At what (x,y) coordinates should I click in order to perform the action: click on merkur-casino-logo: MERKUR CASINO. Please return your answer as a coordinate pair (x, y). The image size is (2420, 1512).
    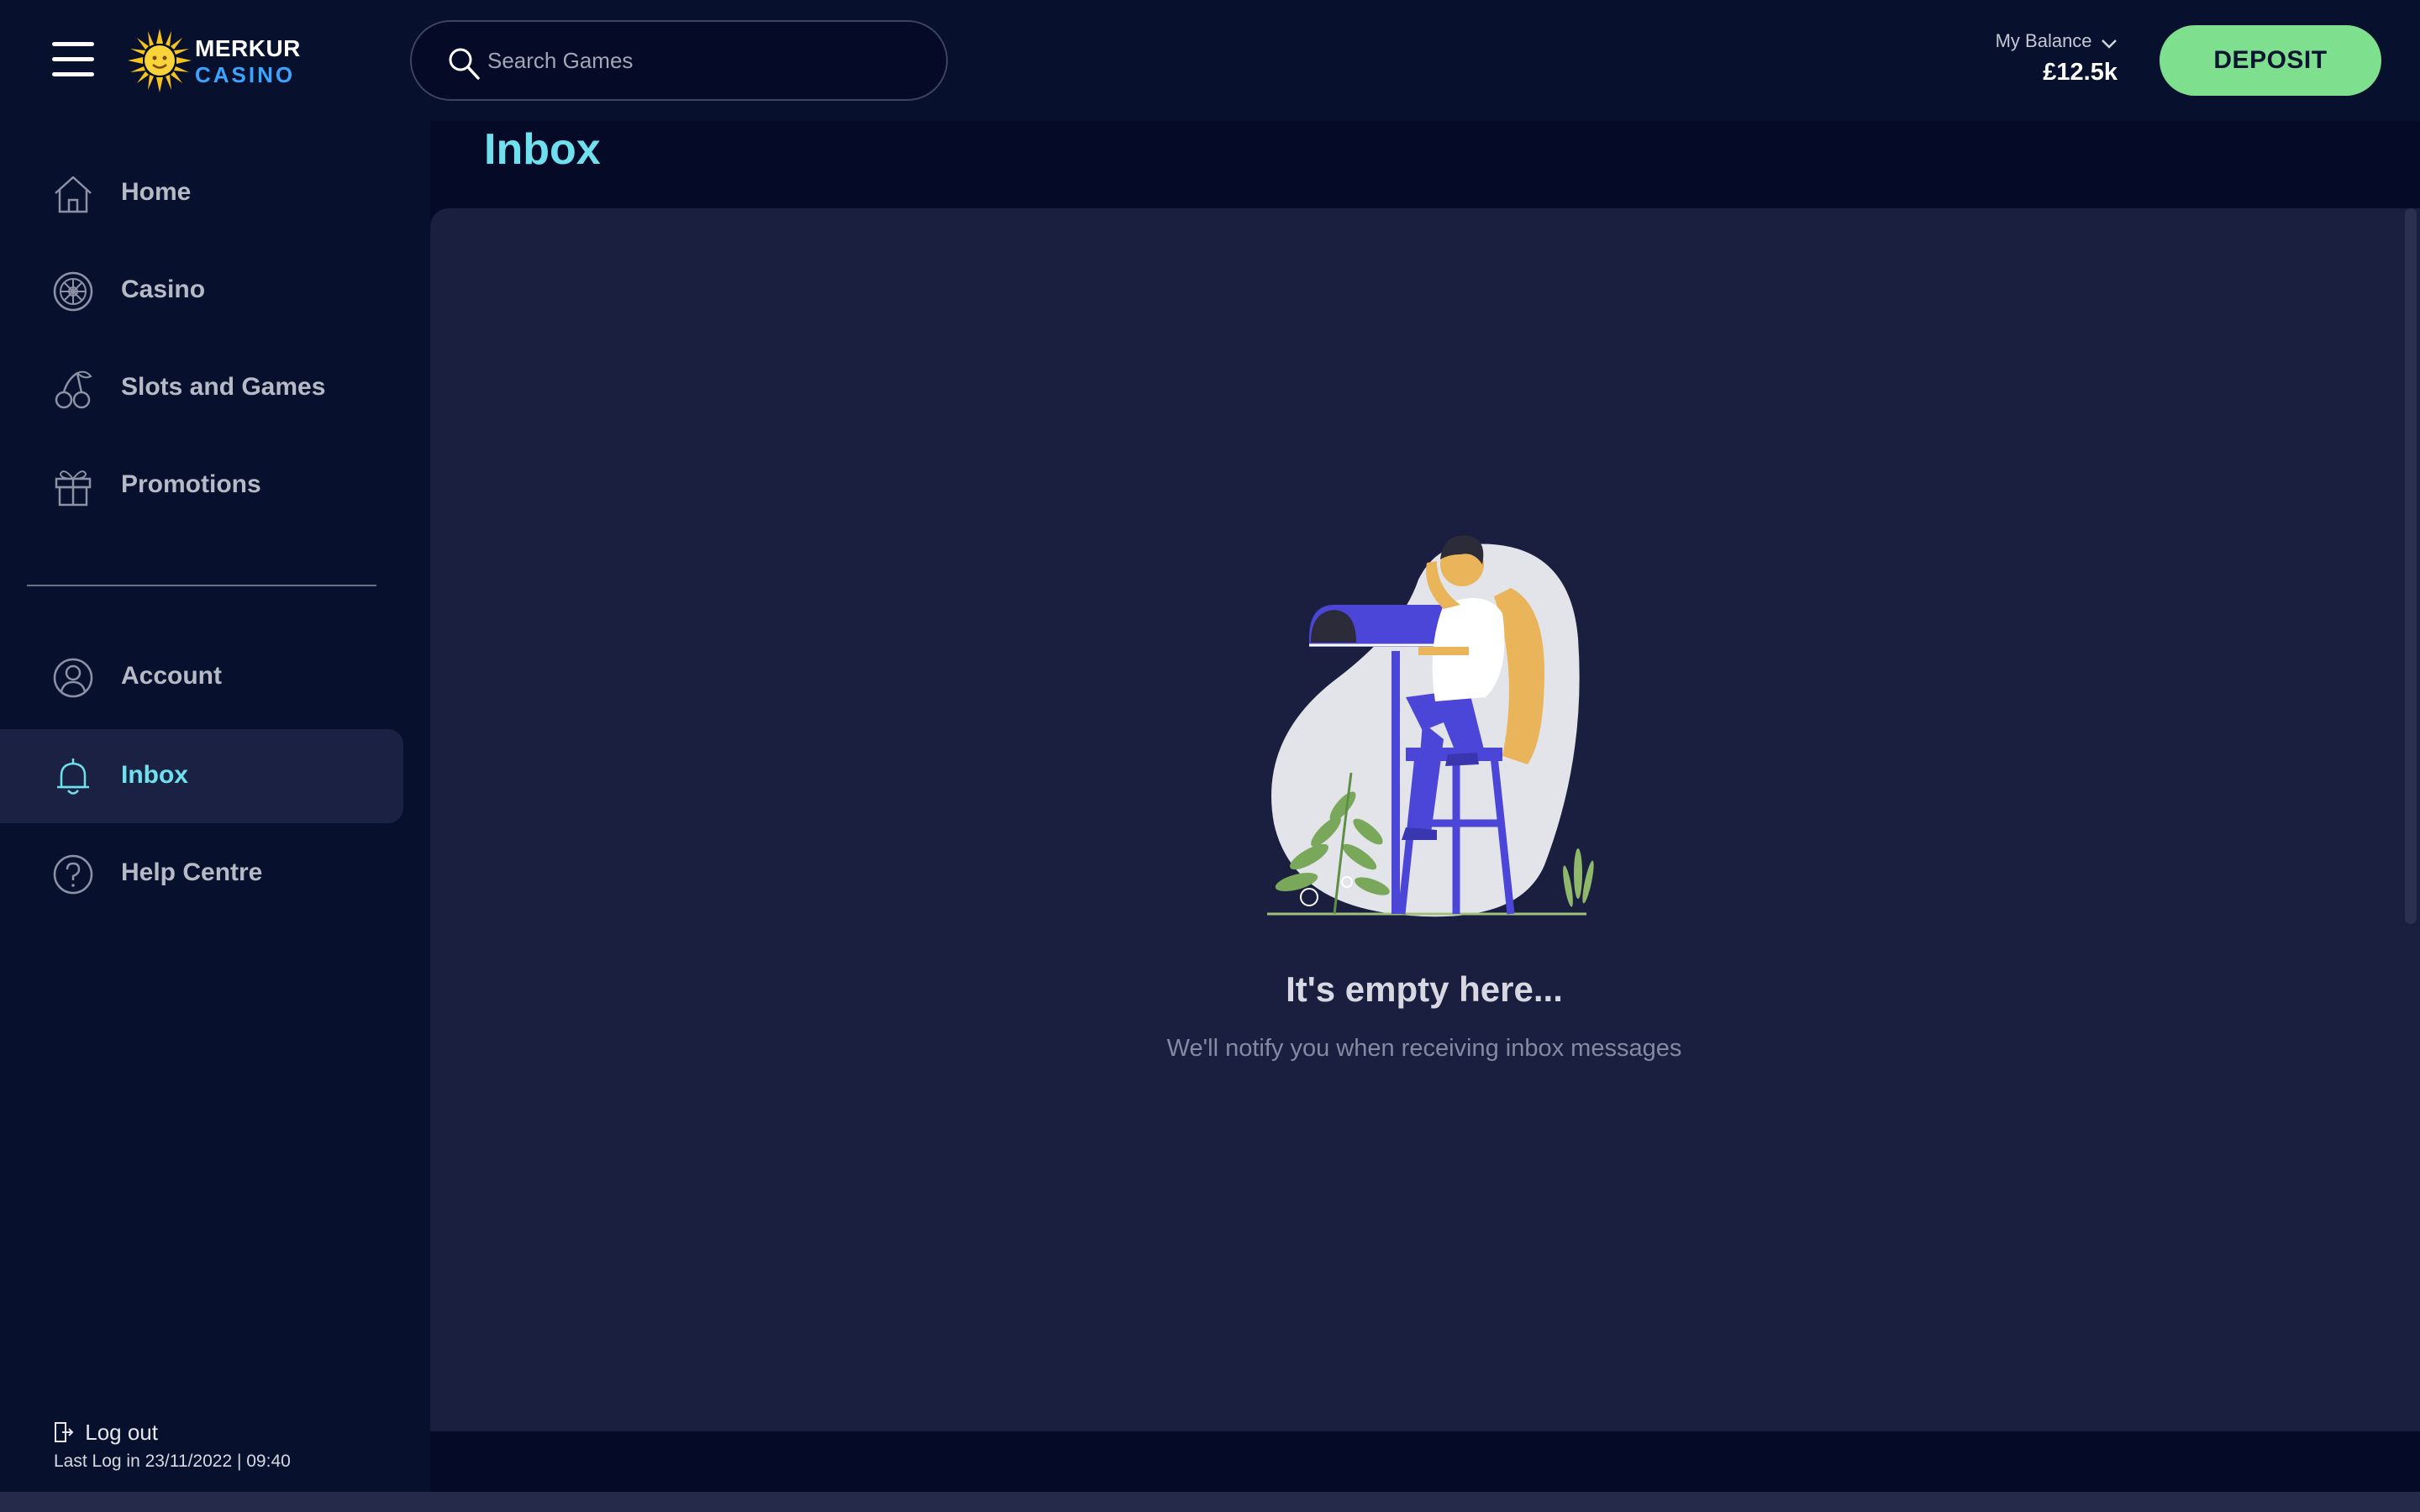
    Looking at the image, I should click on (214, 60).